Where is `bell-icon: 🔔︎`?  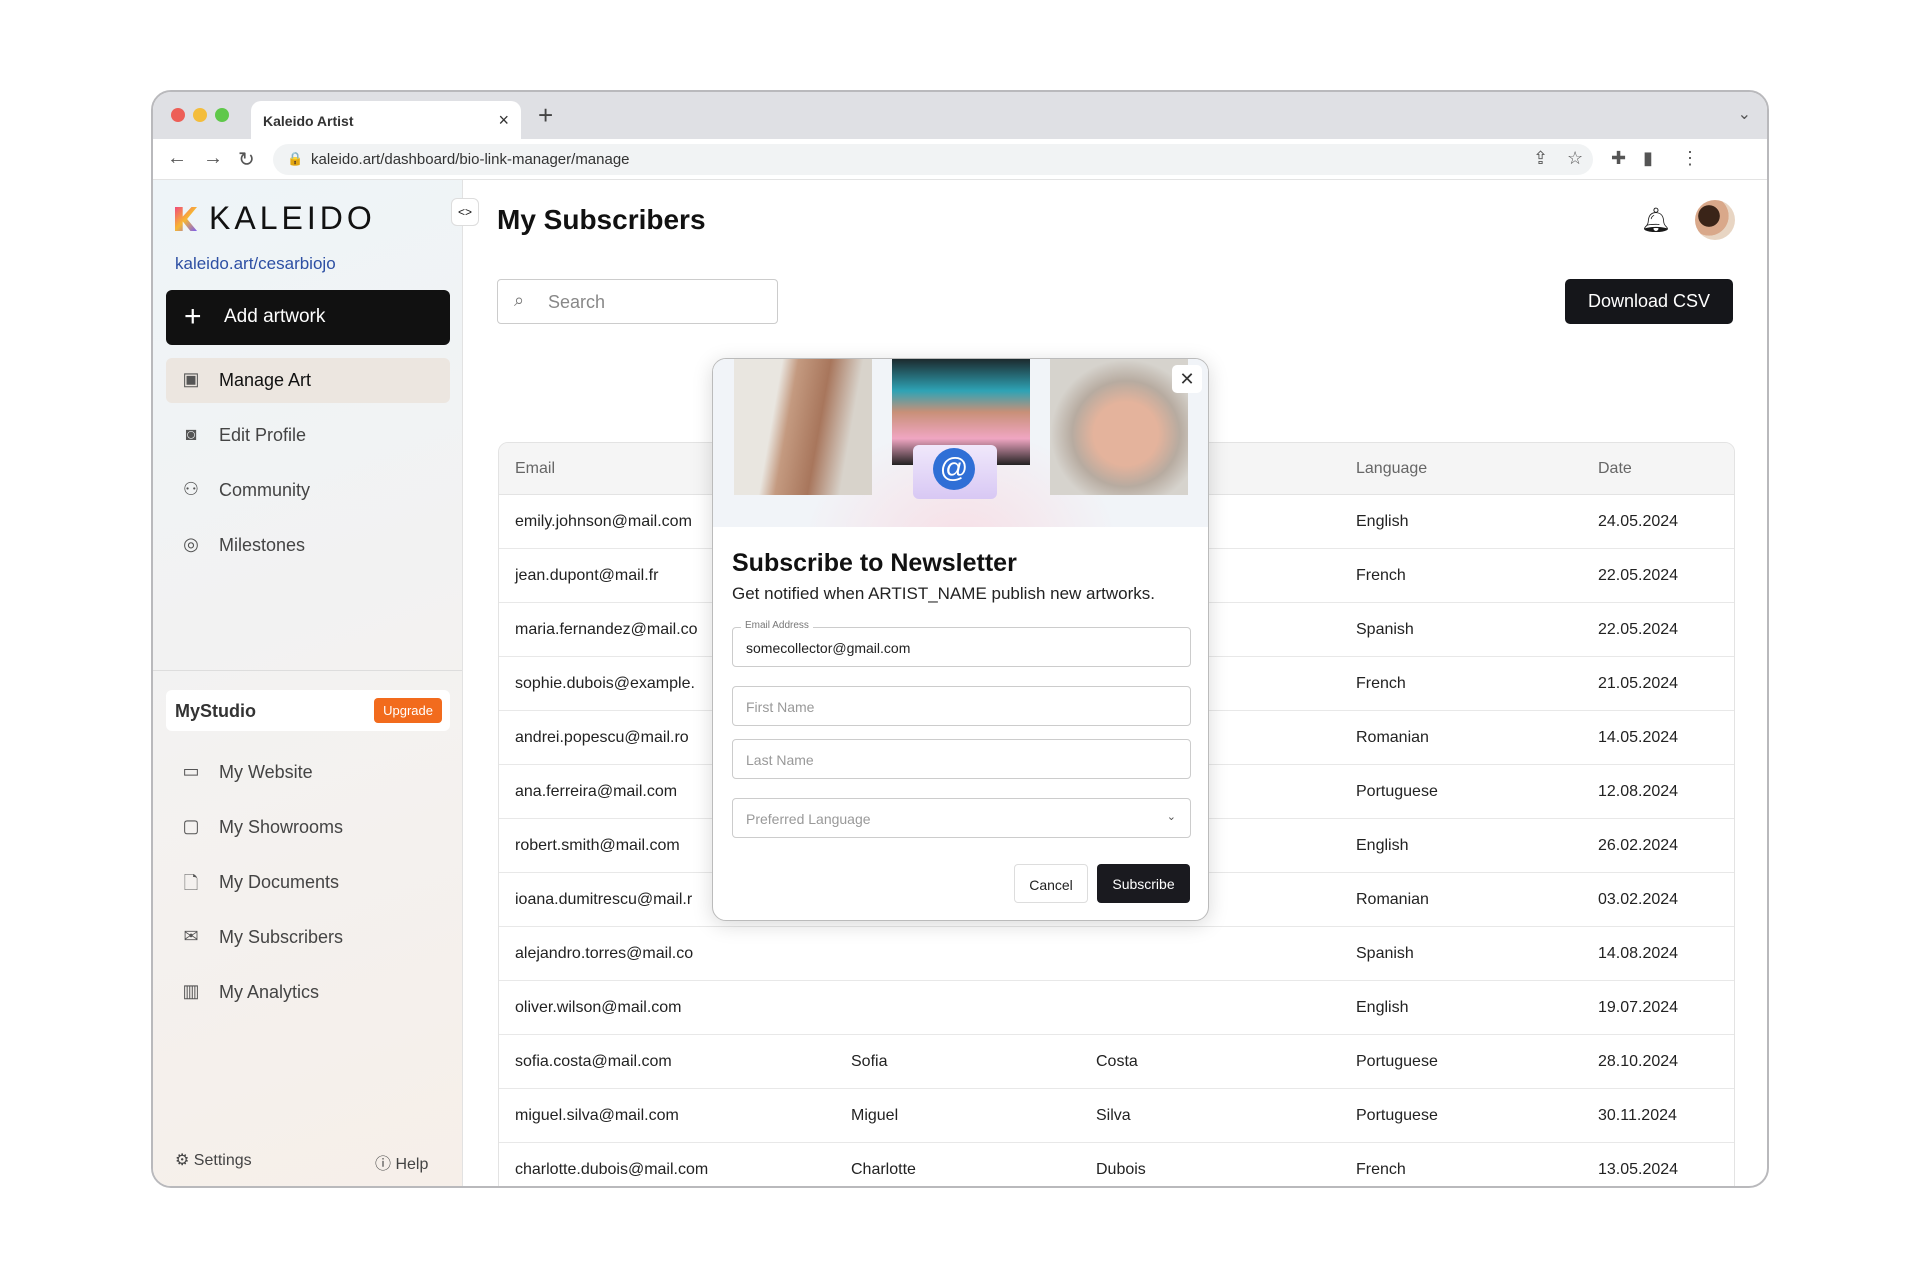
bell-icon: 🔔︎ is located at coordinates (1656, 220).